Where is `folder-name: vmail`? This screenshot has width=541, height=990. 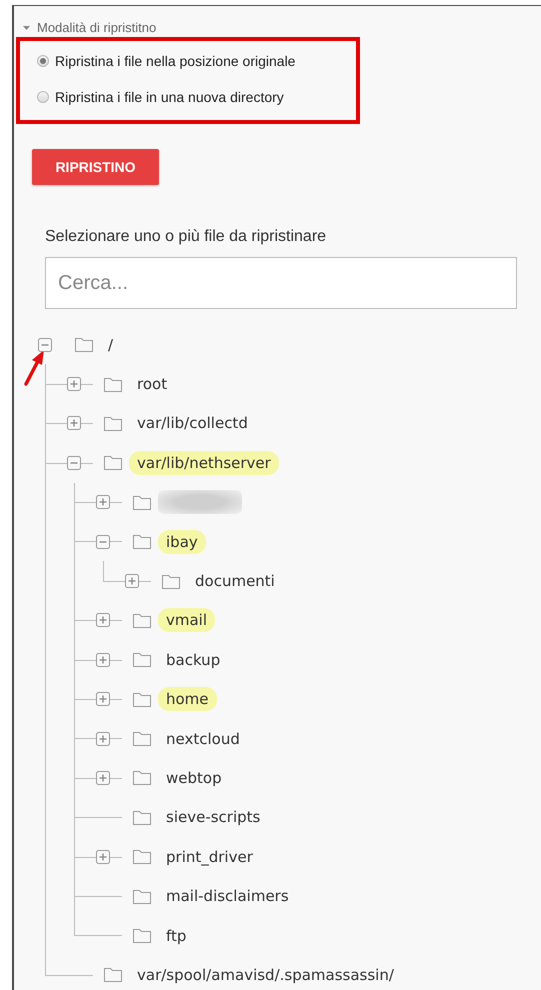
folder-name: vmail is located at coordinates (187, 620).